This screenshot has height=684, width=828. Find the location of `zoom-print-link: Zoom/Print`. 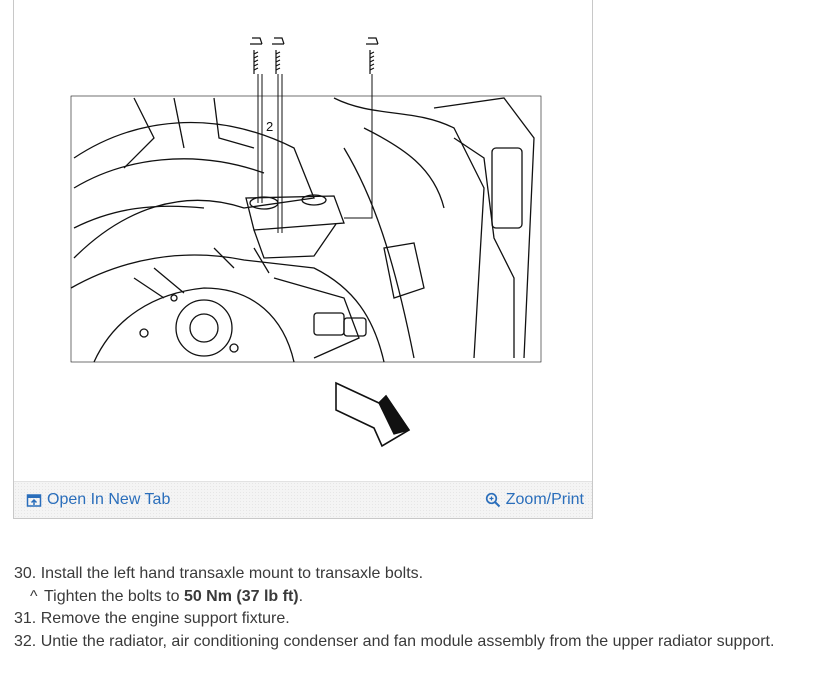

zoom-print-link: Zoom/Print is located at coordinates (534, 500).